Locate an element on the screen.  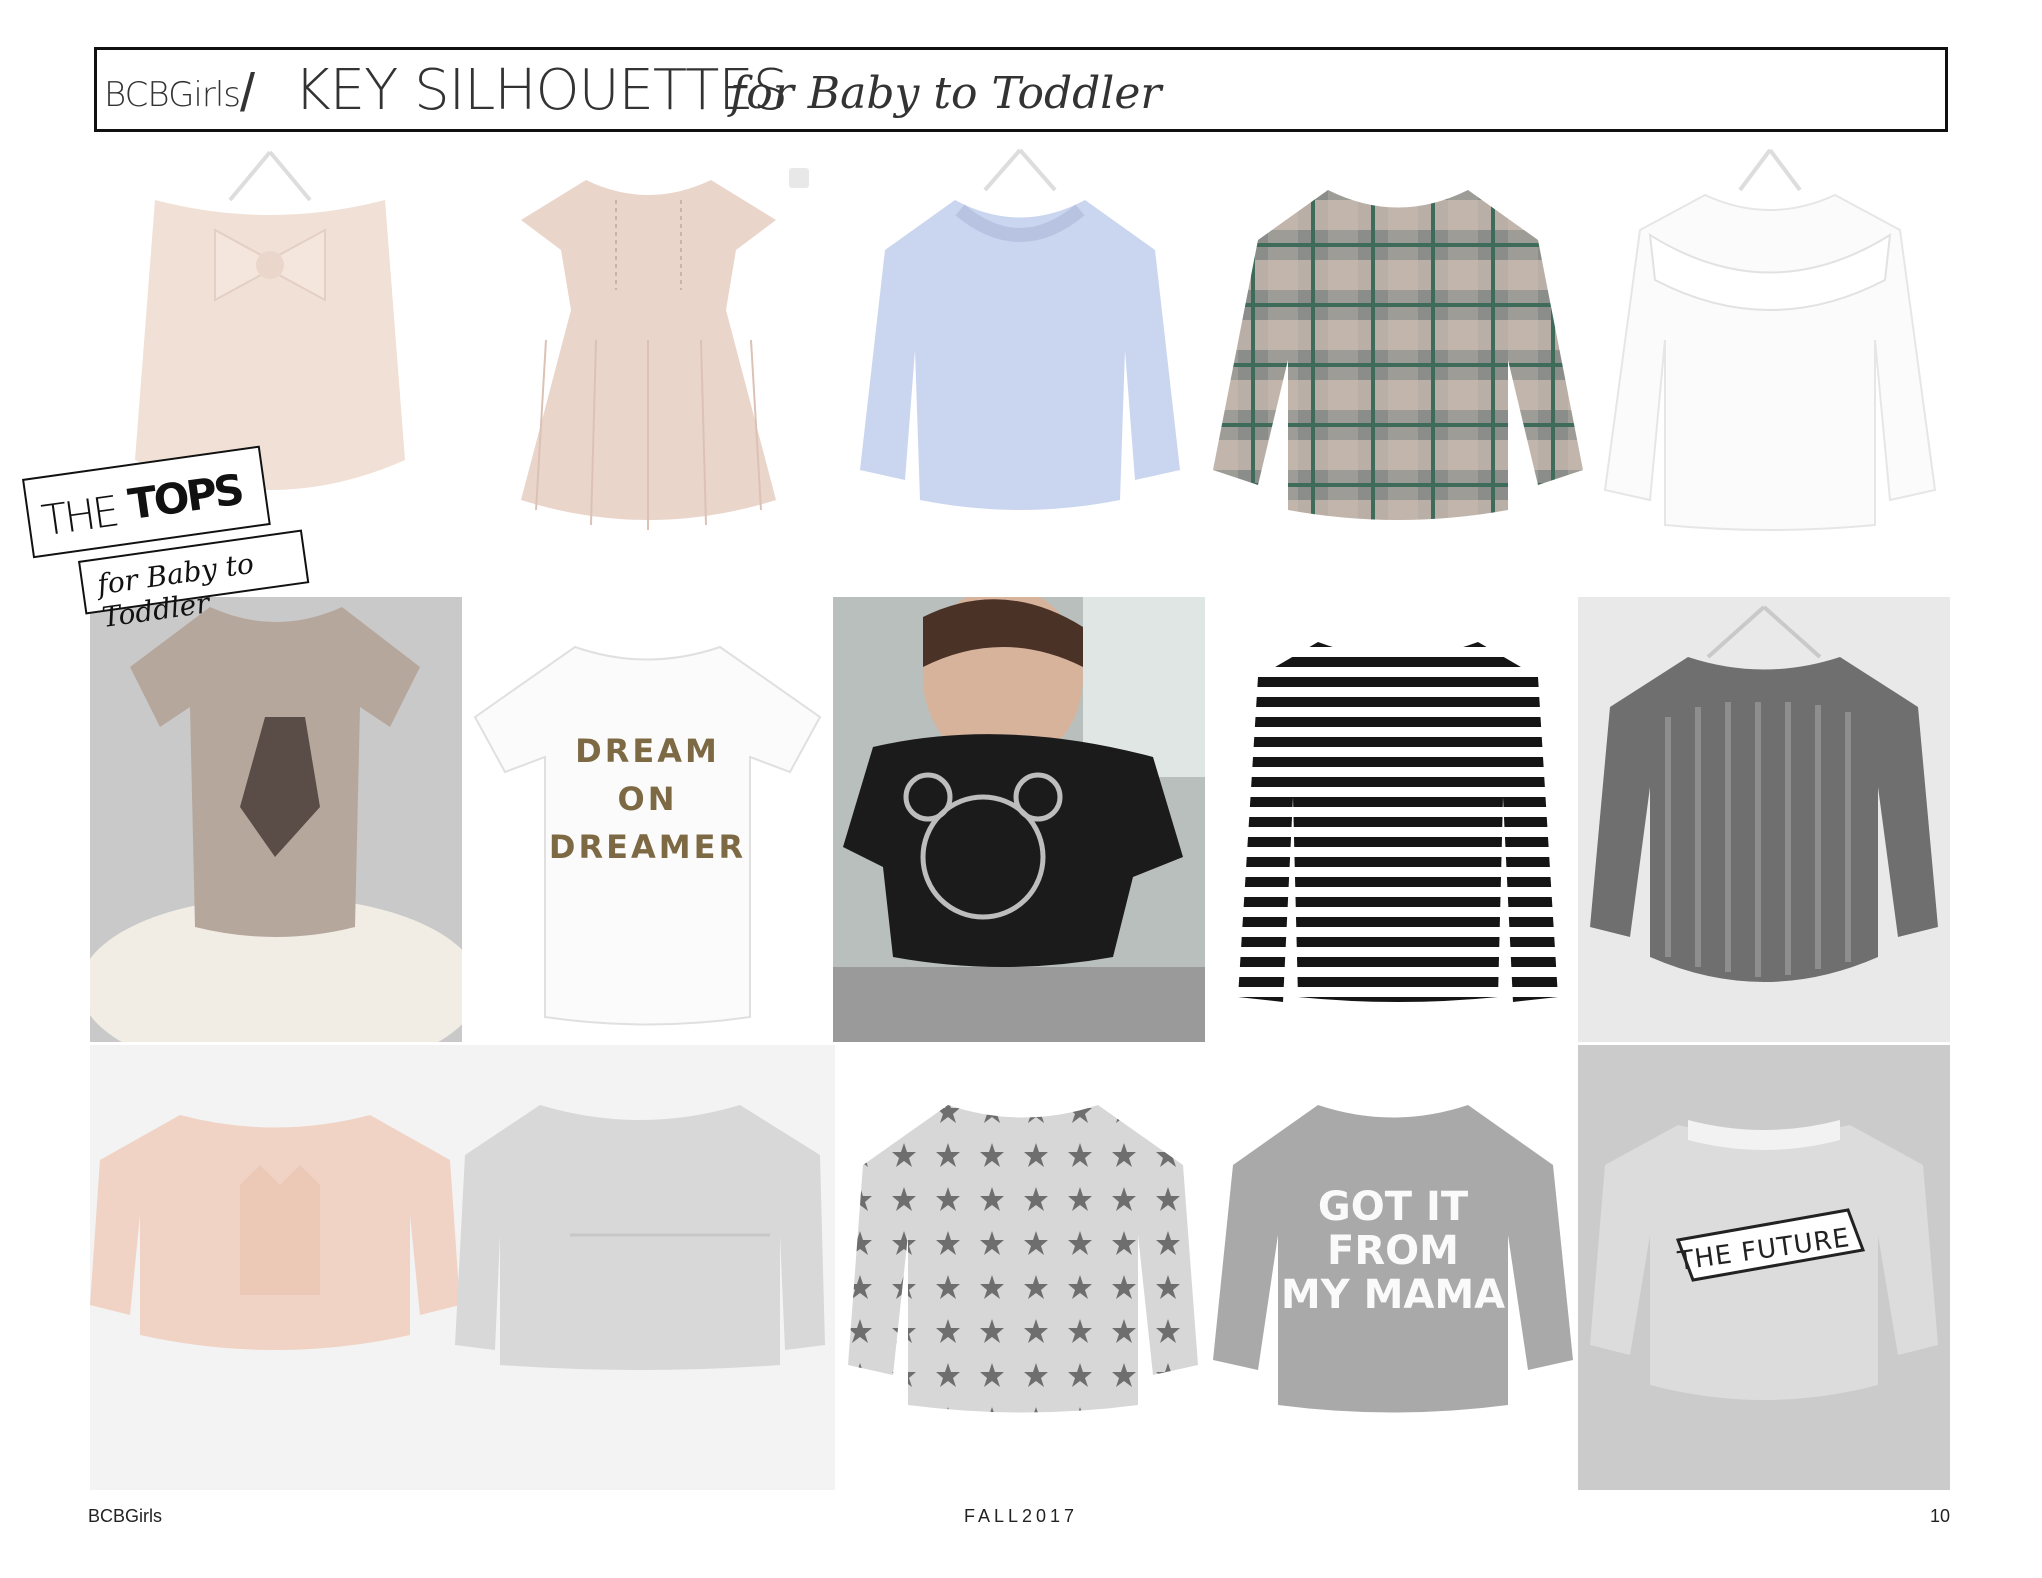
striped-top-illustration is located at coordinates (1398, 822).